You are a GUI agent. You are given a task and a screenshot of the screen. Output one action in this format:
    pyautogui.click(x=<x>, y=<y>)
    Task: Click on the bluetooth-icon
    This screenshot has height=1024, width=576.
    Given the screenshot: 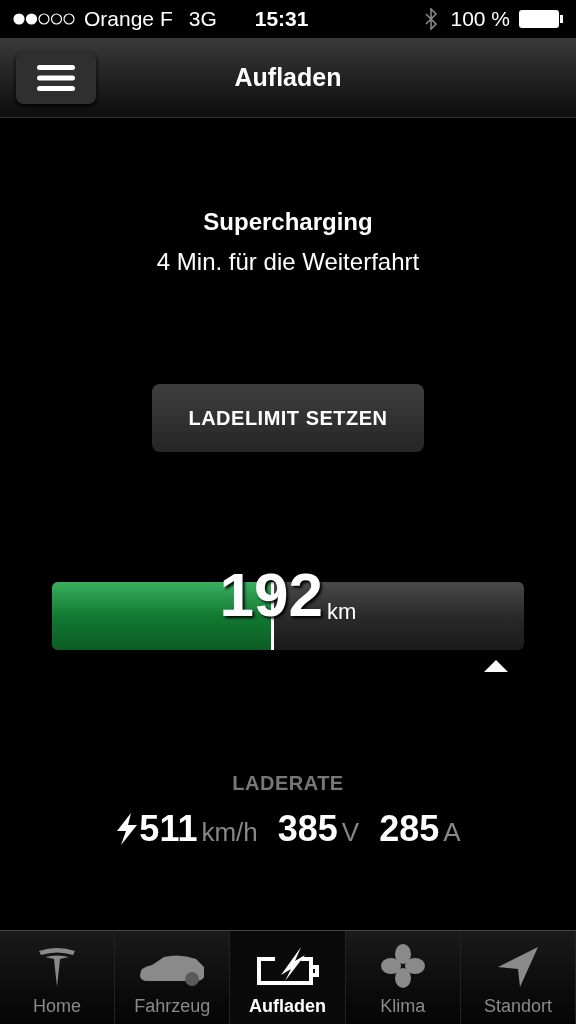 What is the action you would take?
    pyautogui.click(x=431, y=19)
    